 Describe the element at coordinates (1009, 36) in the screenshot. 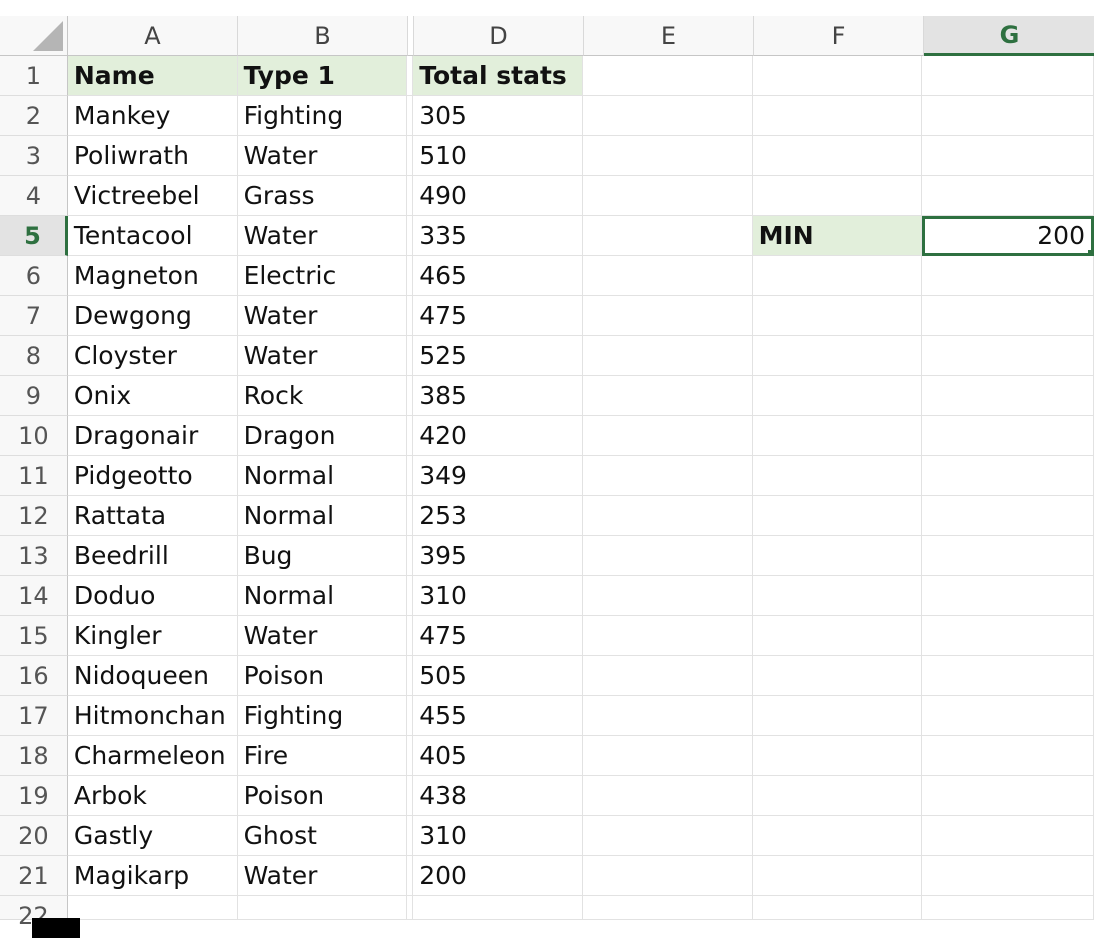

I see `column-header-g: G` at that location.